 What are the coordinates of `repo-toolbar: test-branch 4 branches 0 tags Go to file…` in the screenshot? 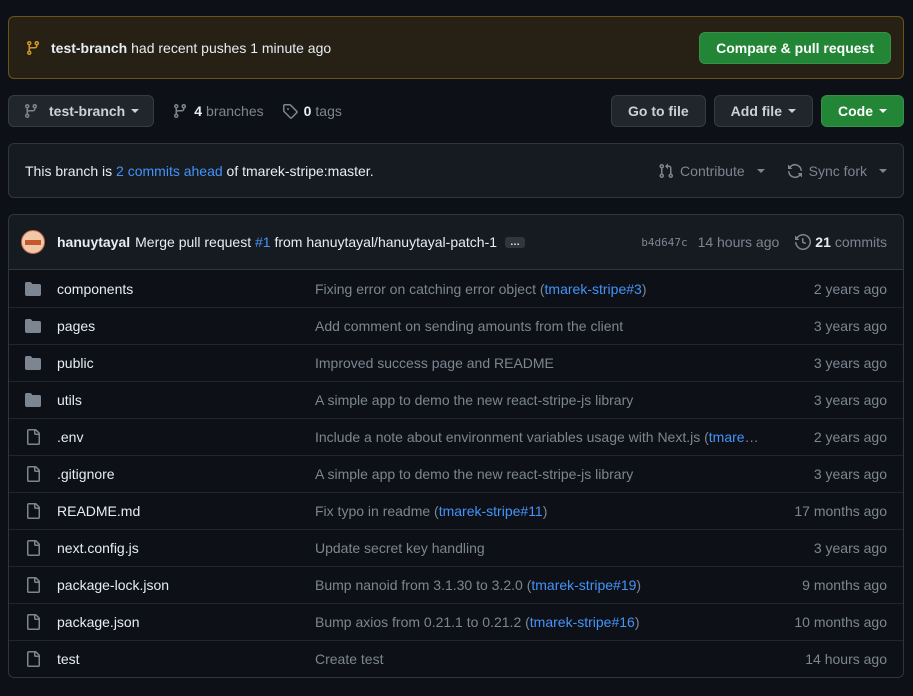 It's located at (456, 111).